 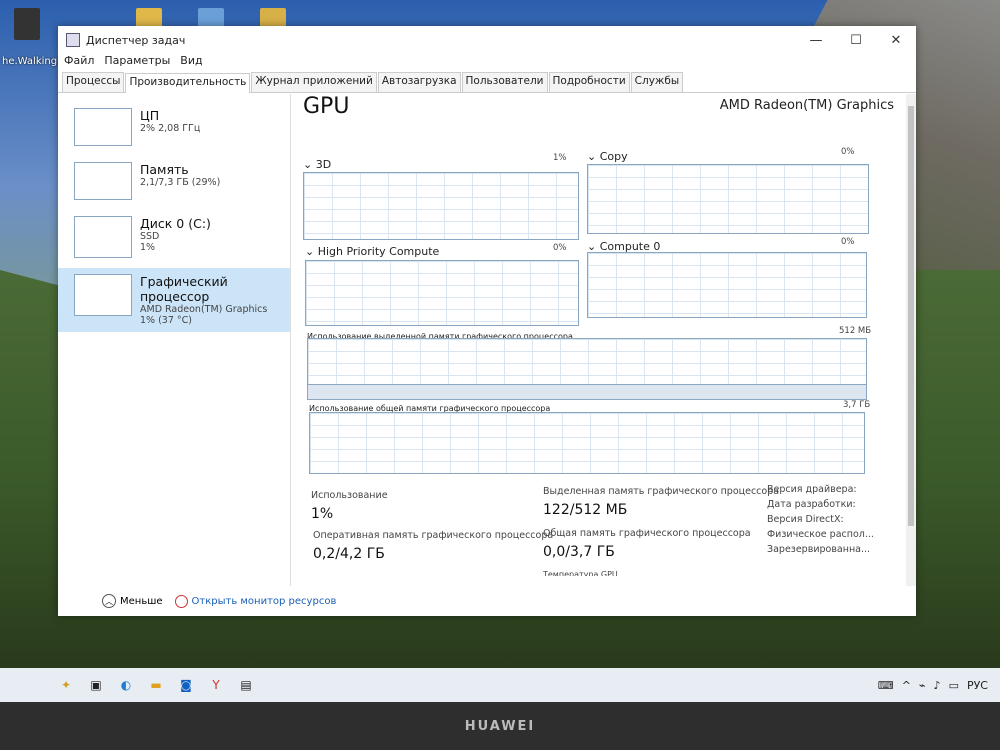 What do you see at coordinates (855, 331) in the screenshot?
I see `dedicated-memory-max: 512 МБ` at bounding box center [855, 331].